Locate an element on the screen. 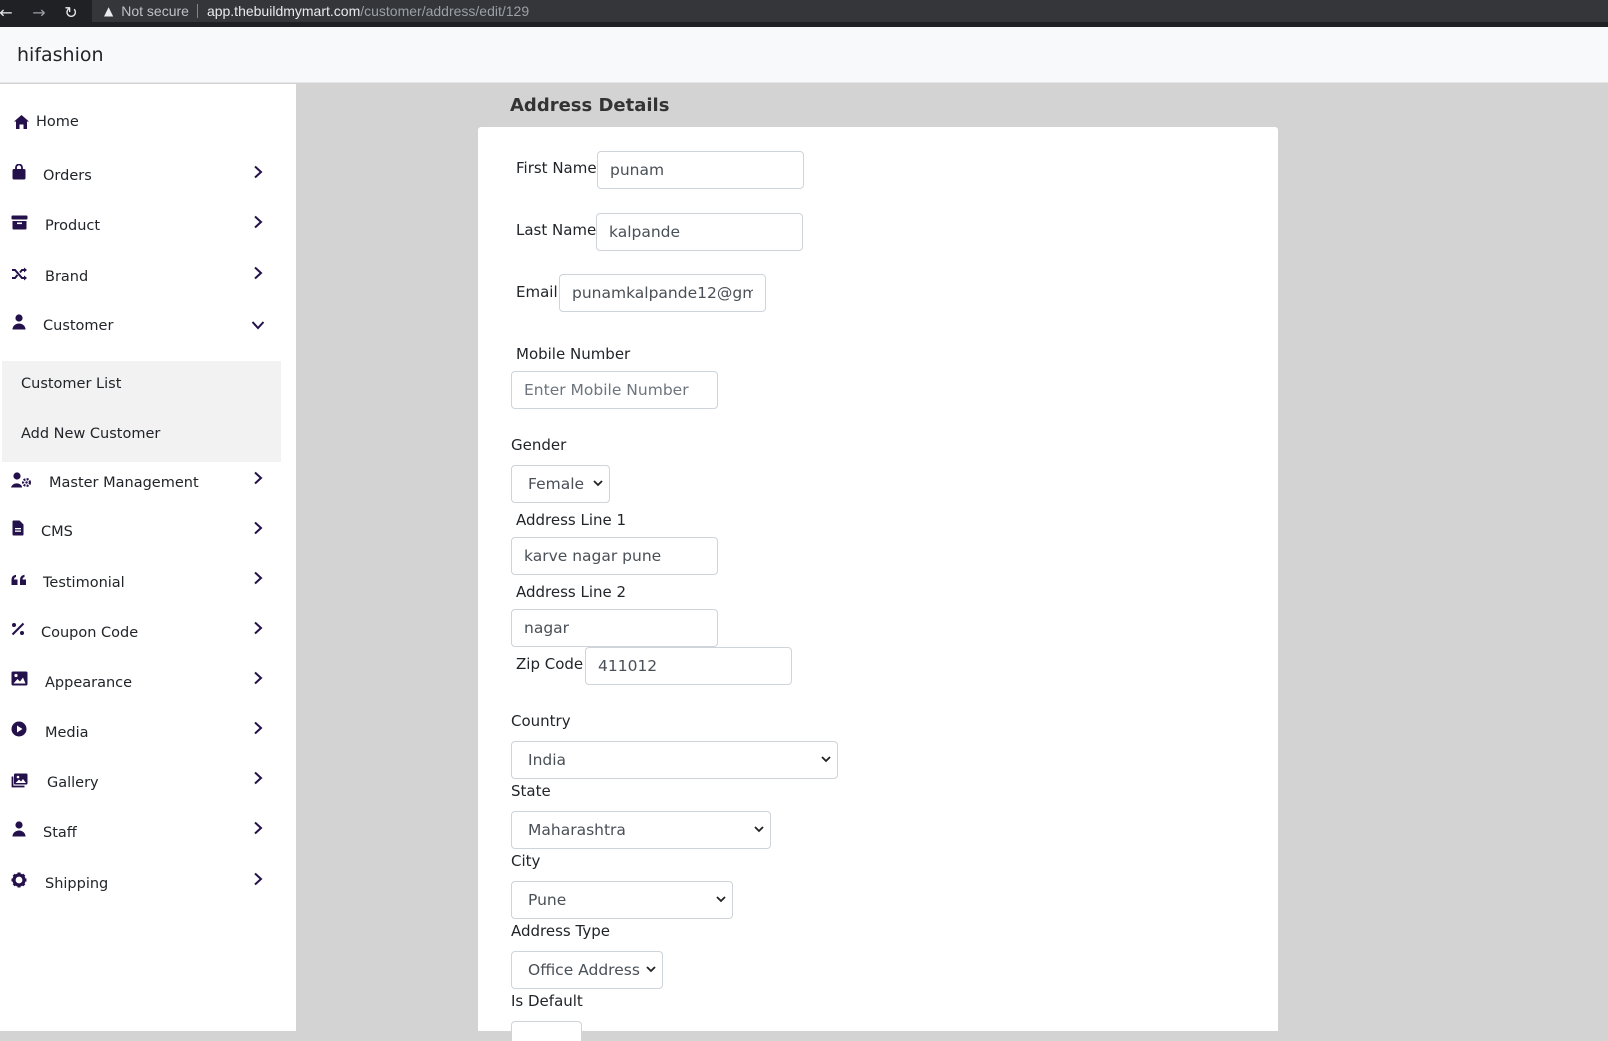 Image resolution: width=1608 pixels, height=1041 pixels. sidebar-item-label: Customer is located at coordinates (78, 326).